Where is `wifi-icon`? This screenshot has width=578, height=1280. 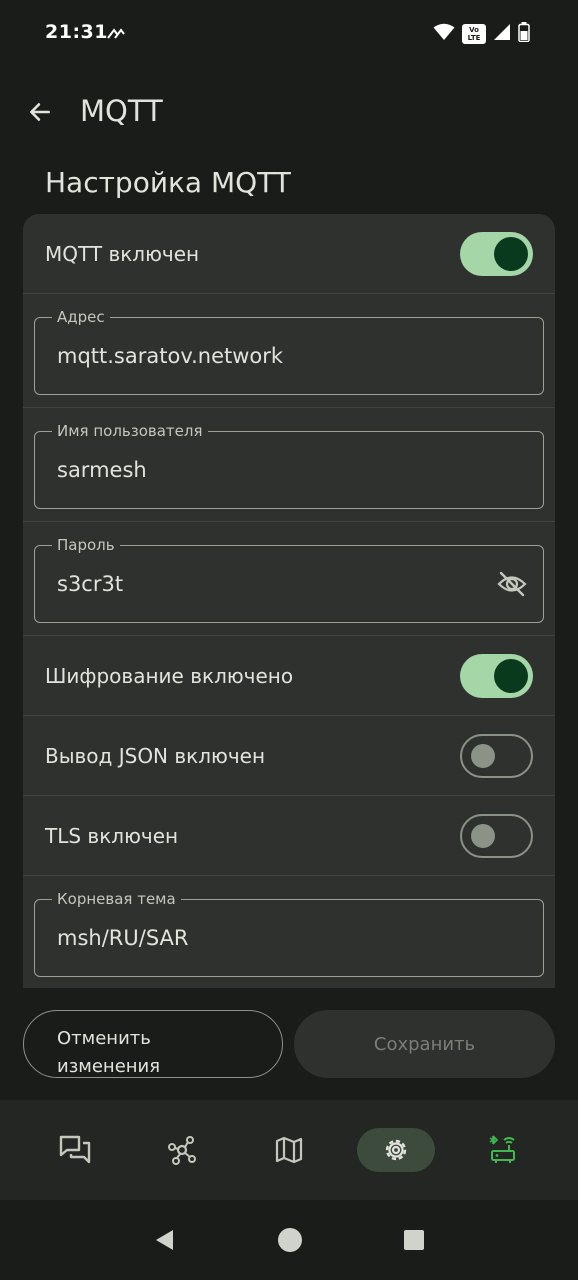 wifi-icon is located at coordinates (444, 34).